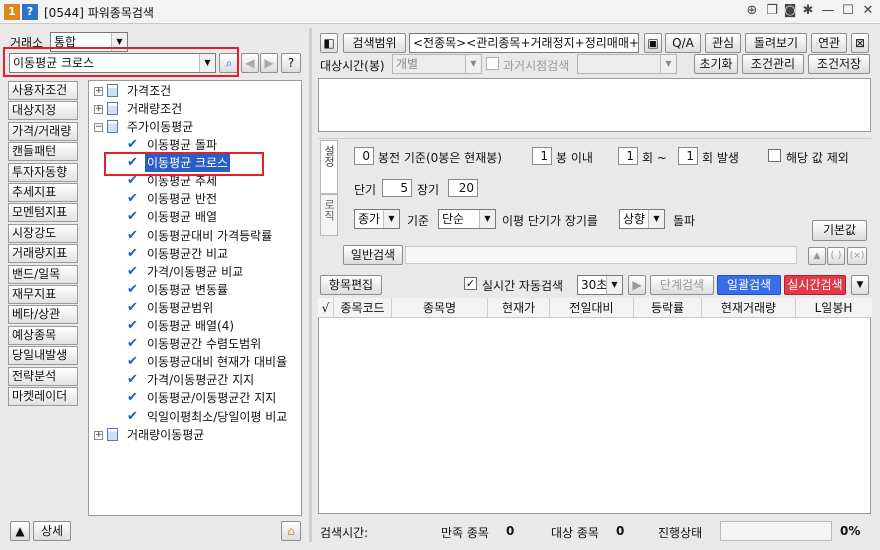 This screenshot has width=880, height=550. What do you see at coordinates (182, 199) in the screenshot?
I see `tree-item: 이동평균 반전` at bounding box center [182, 199].